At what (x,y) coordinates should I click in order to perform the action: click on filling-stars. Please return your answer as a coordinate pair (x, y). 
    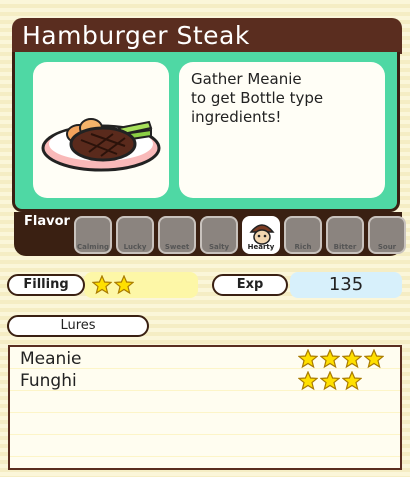
    Looking at the image, I should click on (141, 285).